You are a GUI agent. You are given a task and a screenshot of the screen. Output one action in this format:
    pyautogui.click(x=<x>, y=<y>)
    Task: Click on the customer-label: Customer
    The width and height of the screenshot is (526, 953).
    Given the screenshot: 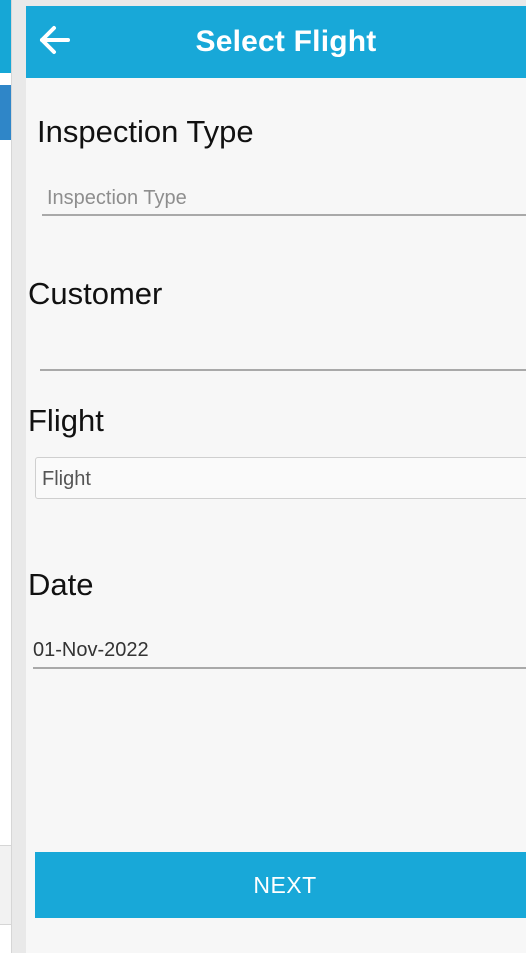 What is the action you would take?
    pyautogui.click(x=95, y=293)
    